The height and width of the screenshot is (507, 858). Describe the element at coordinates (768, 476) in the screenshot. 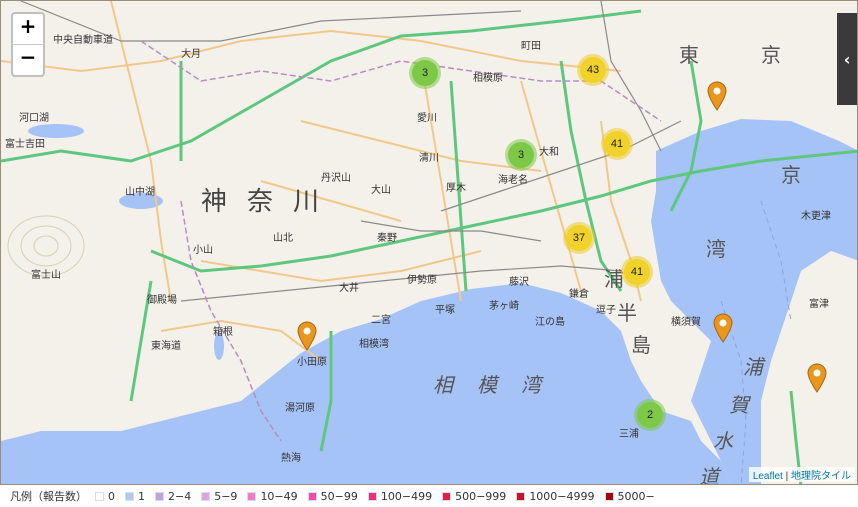

I see `leaflet-link: Leaflet` at that location.